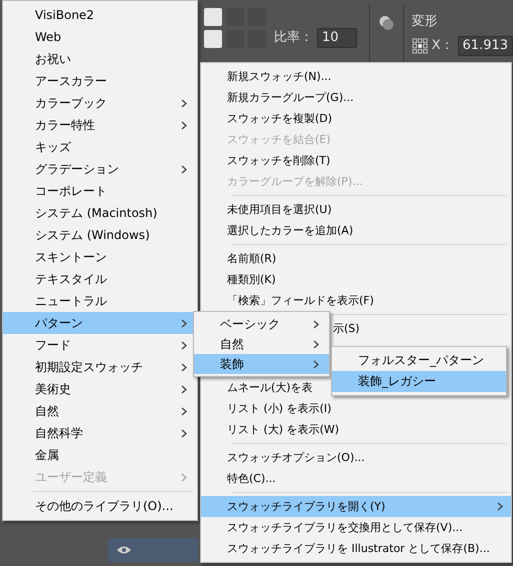 The image size is (513, 566). I want to click on menu-item: システム (Macintosh), so click(100, 213).